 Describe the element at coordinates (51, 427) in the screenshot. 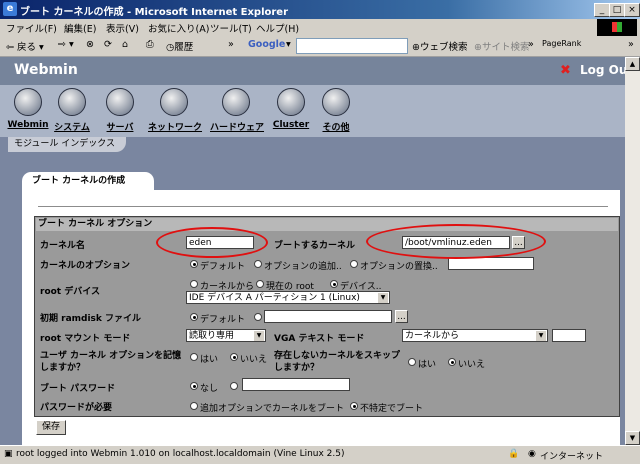

I see `save-button: 保存` at that location.